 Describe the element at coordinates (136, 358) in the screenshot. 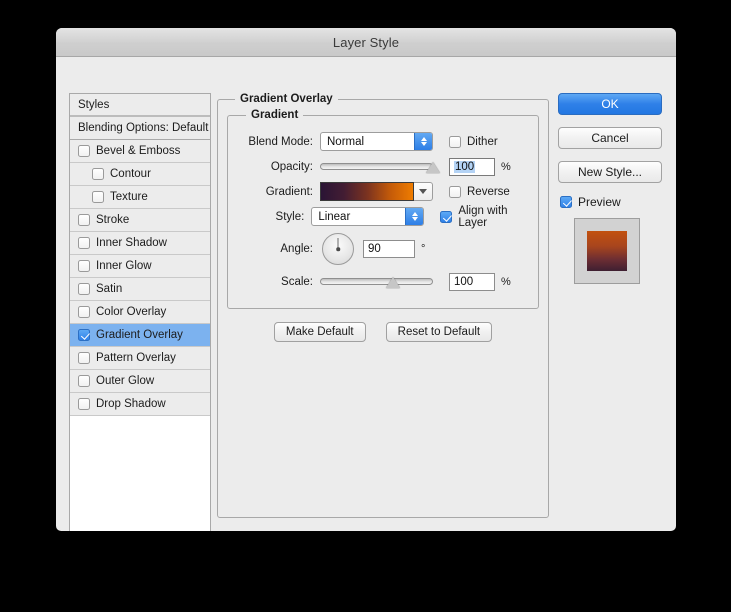

I see `sidebar-item-label: Pattern Overlay` at that location.